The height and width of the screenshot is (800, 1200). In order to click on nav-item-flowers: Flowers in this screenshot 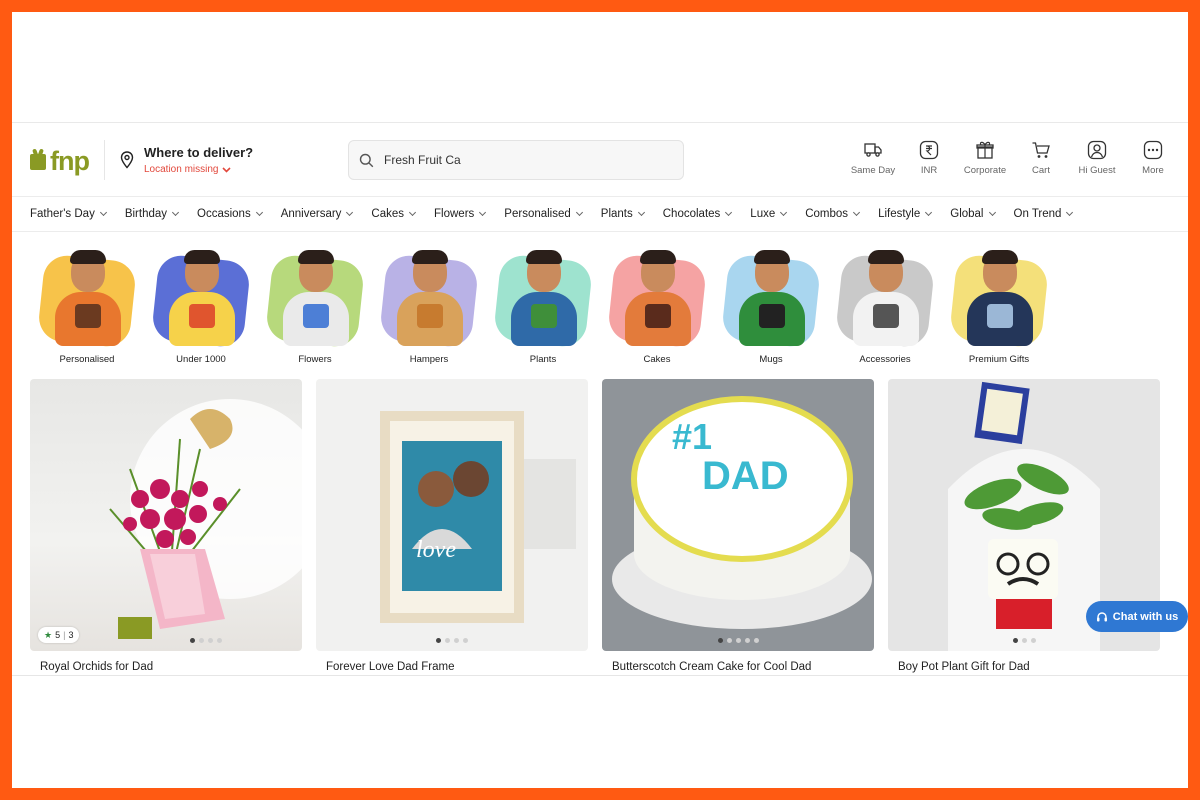, I will do `click(460, 214)`.